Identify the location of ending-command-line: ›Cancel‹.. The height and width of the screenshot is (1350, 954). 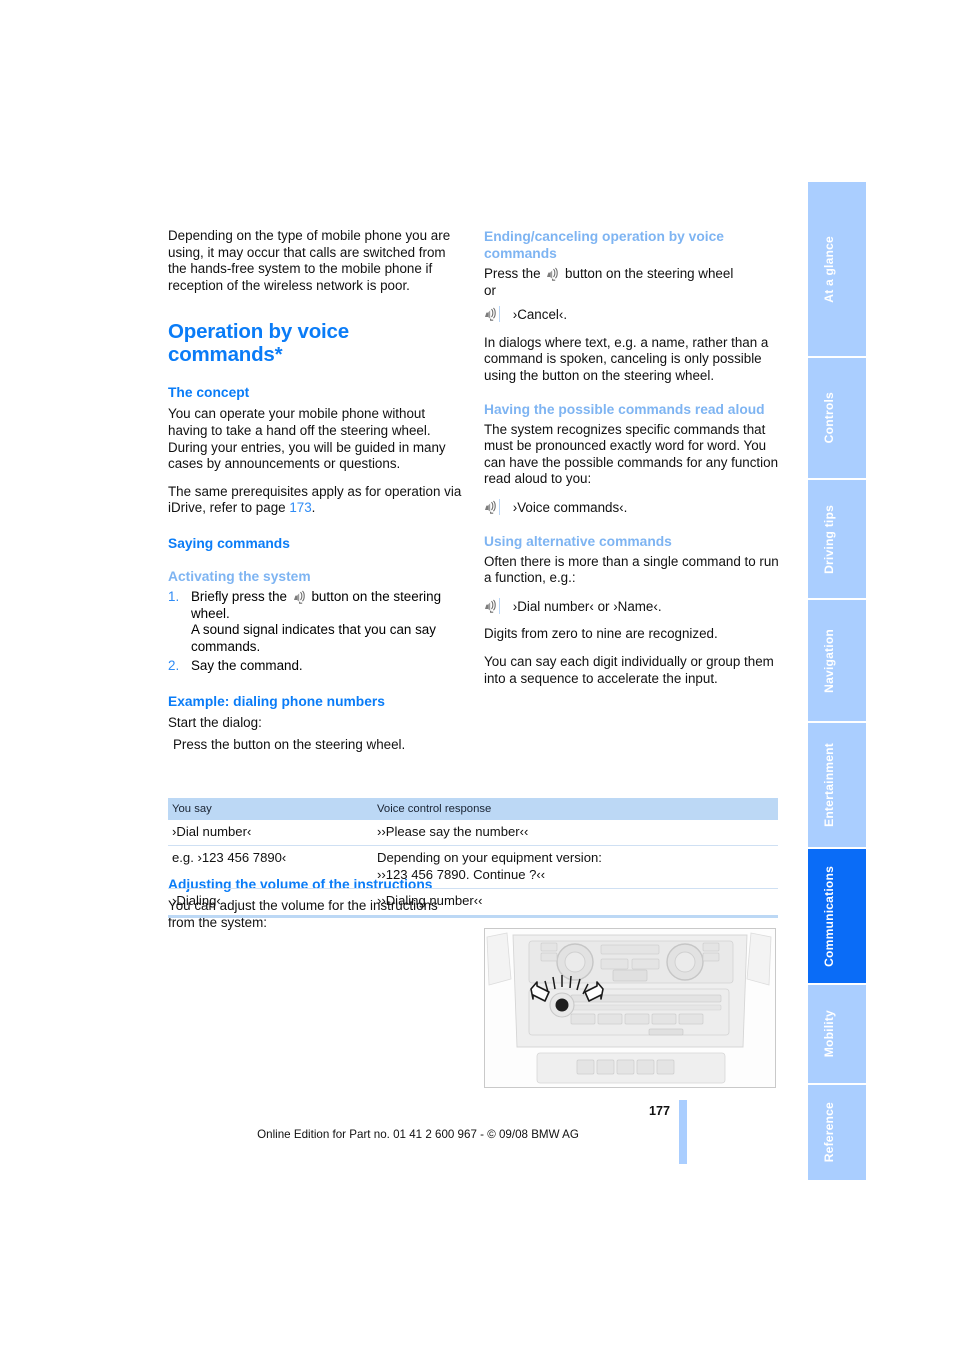
(633, 315).